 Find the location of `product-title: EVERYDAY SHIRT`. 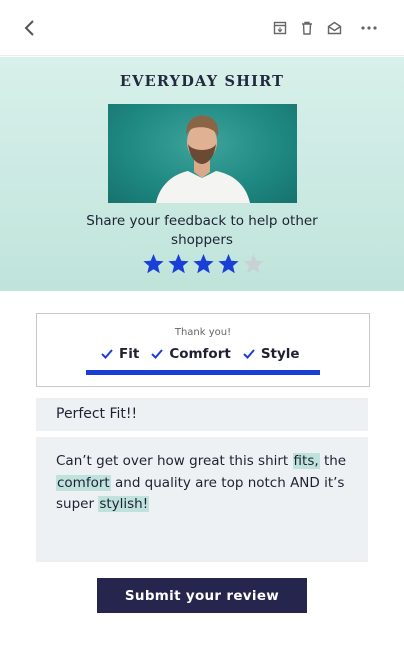

product-title: EVERYDAY SHIRT is located at coordinates (202, 81).